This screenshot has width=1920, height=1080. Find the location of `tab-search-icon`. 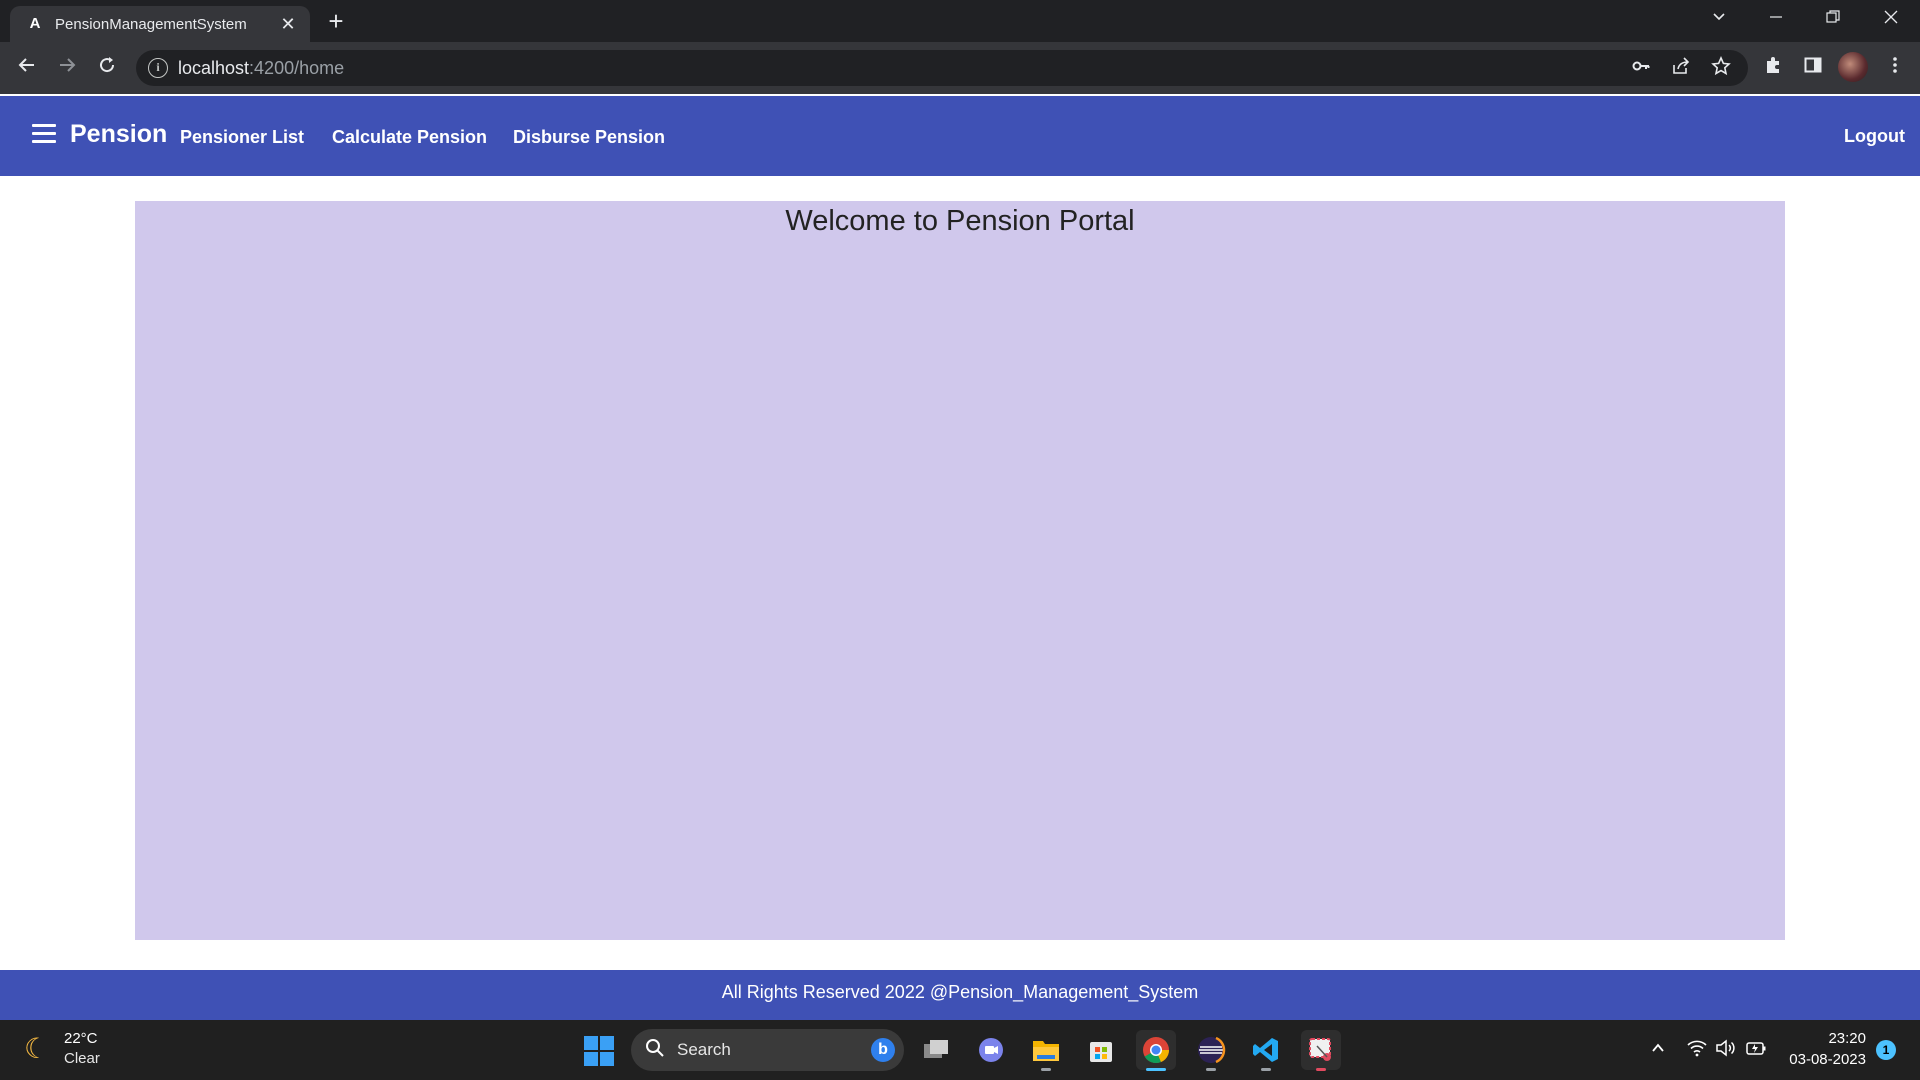

tab-search-icon is located at coordinates (1719, 20).